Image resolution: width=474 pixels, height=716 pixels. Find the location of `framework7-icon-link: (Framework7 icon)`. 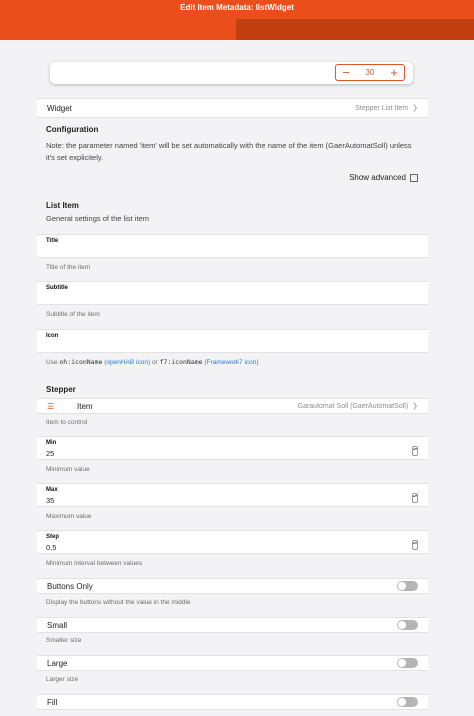

framework7-icon-link: (Framework7 icon) is located at coordinates (231, 362).